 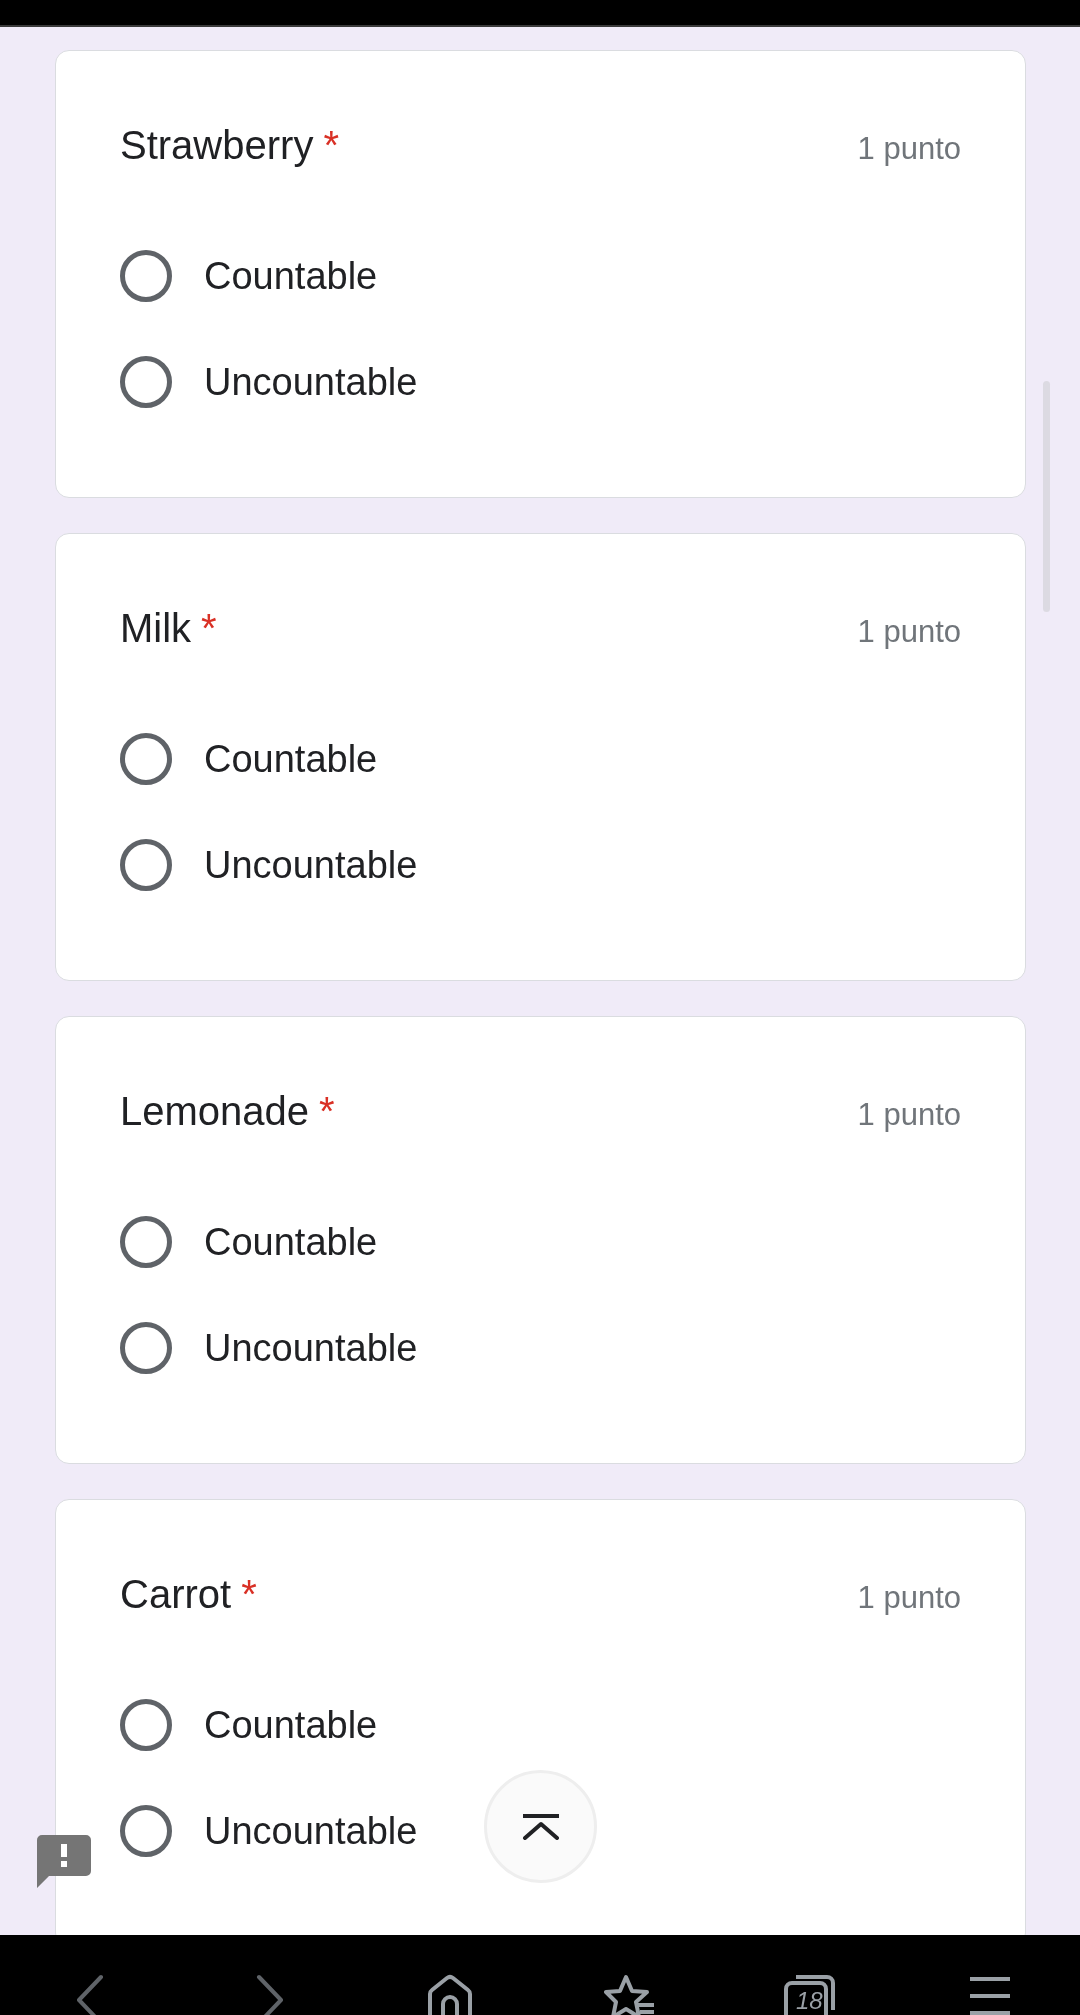 I want to click on question-title: Carrot, so click(x=176, y=1594).